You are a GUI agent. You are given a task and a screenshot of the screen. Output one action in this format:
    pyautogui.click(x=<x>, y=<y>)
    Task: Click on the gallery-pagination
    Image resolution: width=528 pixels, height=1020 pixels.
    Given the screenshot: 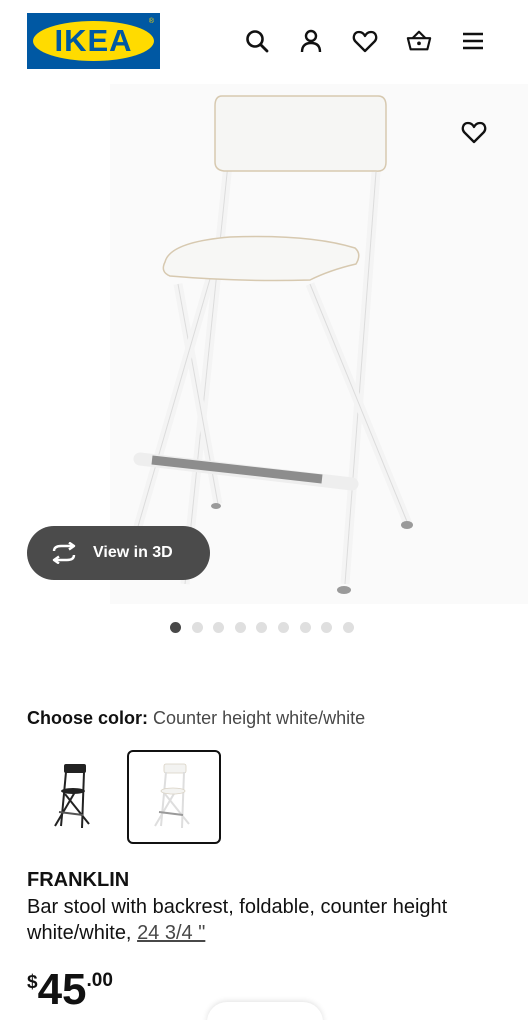 What is the action you would take?
    pyautogui.click(x=262, y=629)
    